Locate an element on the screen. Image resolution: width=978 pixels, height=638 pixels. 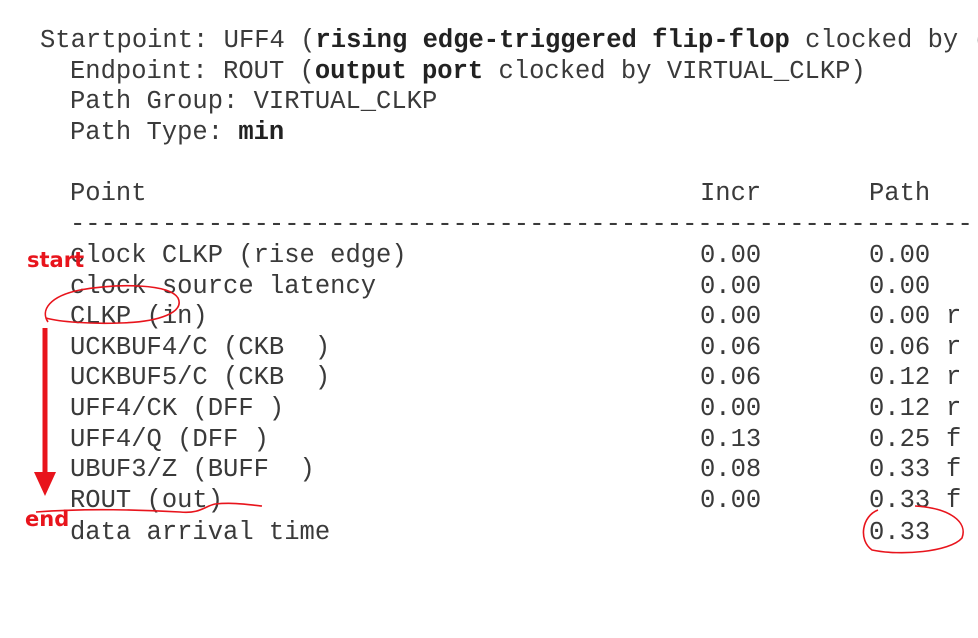
start-annotation: start is located at coordinates (56, 260).